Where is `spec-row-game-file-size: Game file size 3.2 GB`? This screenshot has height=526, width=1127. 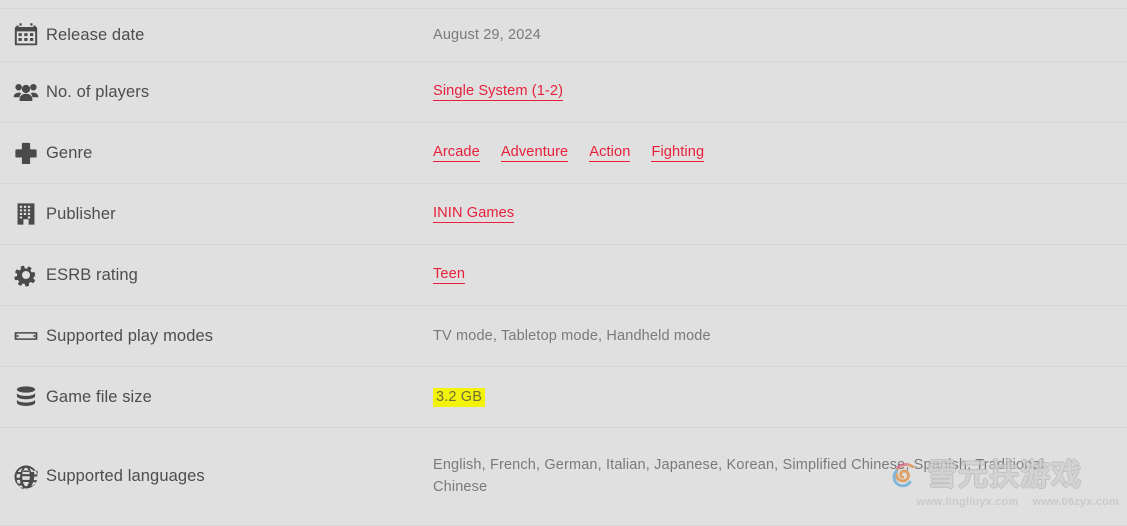 spec-row-game-file-size: Game file size 3.2 GB is located at coordinates (563, 396).